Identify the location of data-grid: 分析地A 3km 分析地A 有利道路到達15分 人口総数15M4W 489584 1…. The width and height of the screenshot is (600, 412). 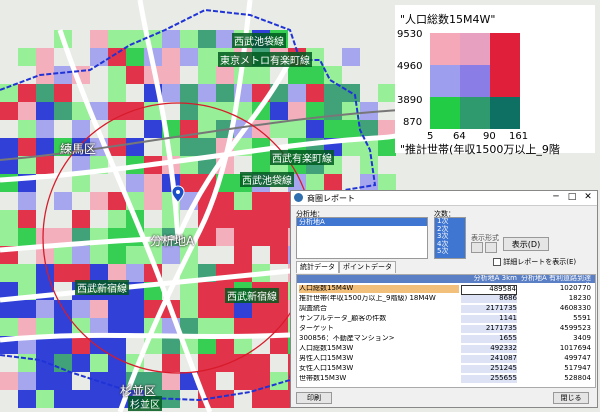
(446, 331).